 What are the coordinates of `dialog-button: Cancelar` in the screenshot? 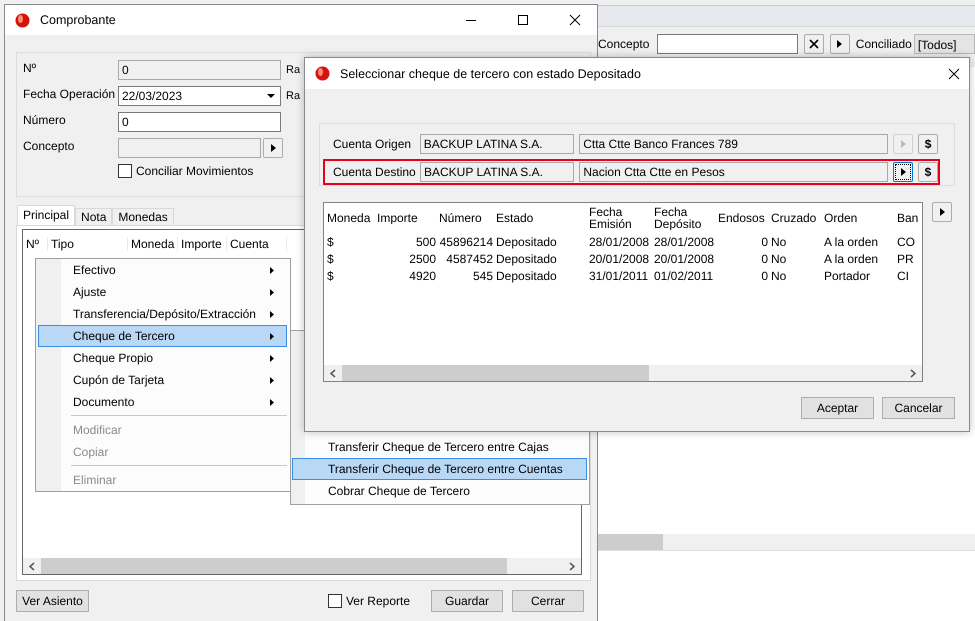 It's located at (918, 408).